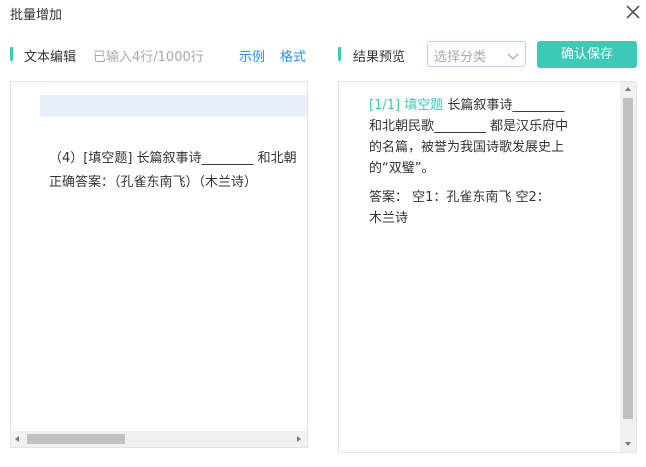 The height and width of the screenshot is (467, 646). Describe the element at coordinates (173, 106) in the screenshot. I see `current-line-highlight` at that location.